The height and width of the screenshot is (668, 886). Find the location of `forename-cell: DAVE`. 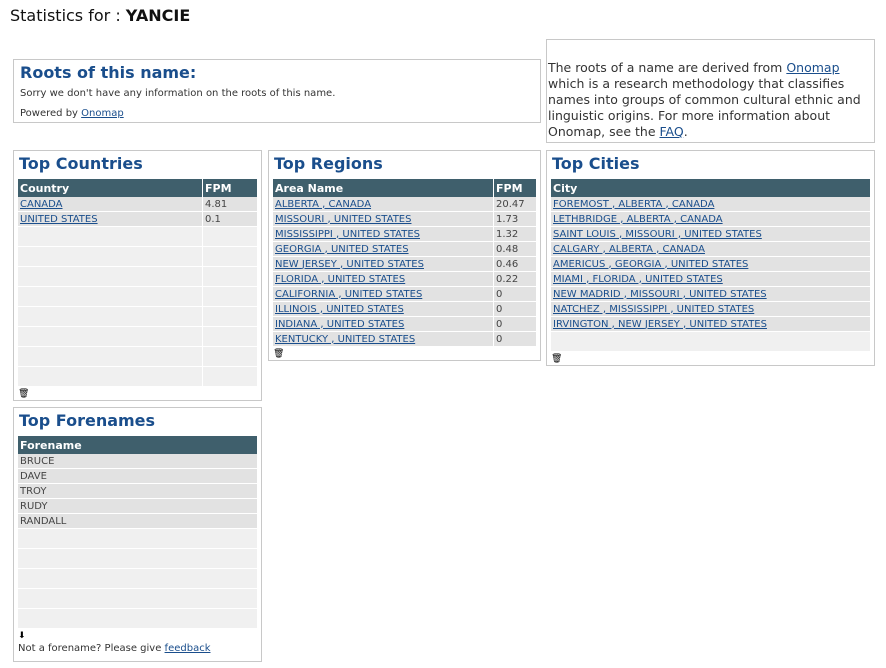

forename-cell: DAVE is located at coordinates (137, 476).